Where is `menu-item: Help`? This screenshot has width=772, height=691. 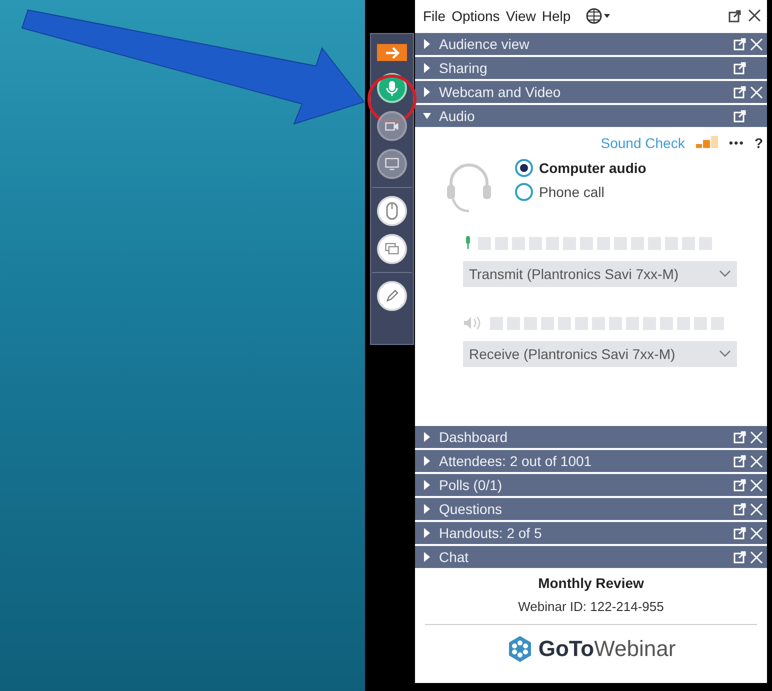
menu-item: Help is located at coordinates (556, 16).